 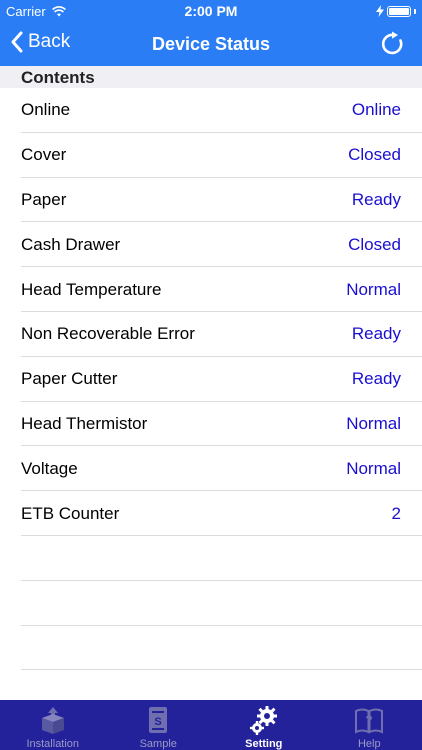 What do you see at coordinates (376, 110) in the screenshot?
I see `row-value: Online` at bounding box center [376, 110].